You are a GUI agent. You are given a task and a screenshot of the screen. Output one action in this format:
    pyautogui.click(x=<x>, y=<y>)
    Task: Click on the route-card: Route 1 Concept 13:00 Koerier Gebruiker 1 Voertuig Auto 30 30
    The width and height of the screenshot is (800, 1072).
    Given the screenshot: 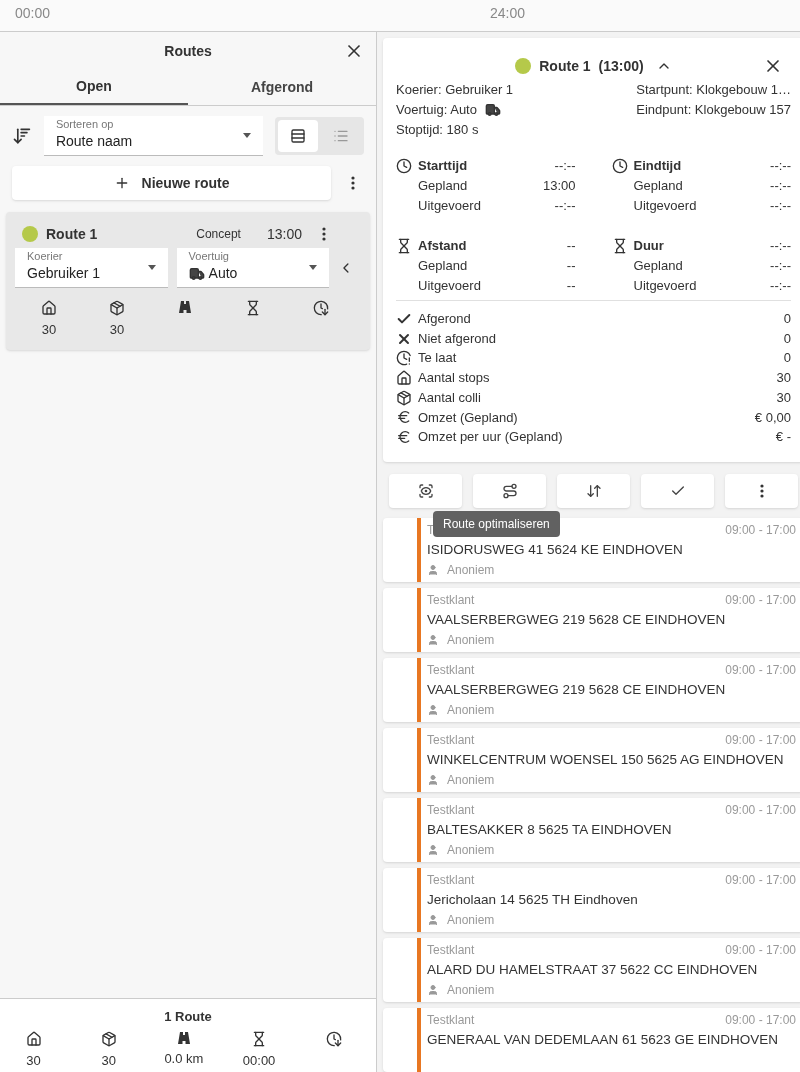 What is the action you would take?
    pyautogui.click(x=188, y=281)
    